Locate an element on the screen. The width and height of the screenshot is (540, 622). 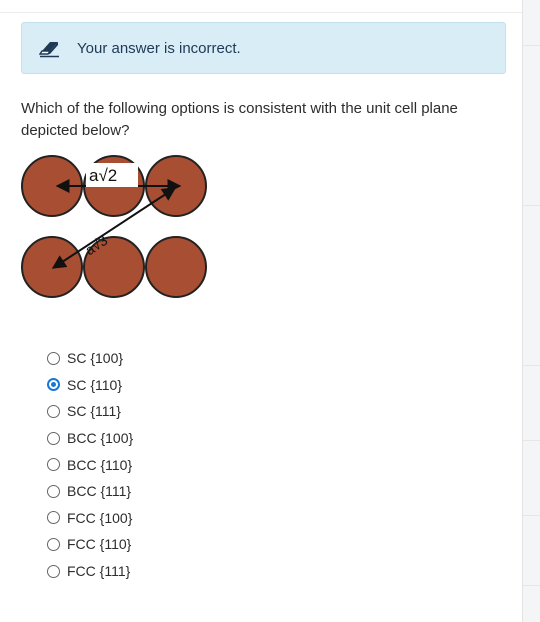
option-label: BCC {110} is located at coordinates (100, 464).